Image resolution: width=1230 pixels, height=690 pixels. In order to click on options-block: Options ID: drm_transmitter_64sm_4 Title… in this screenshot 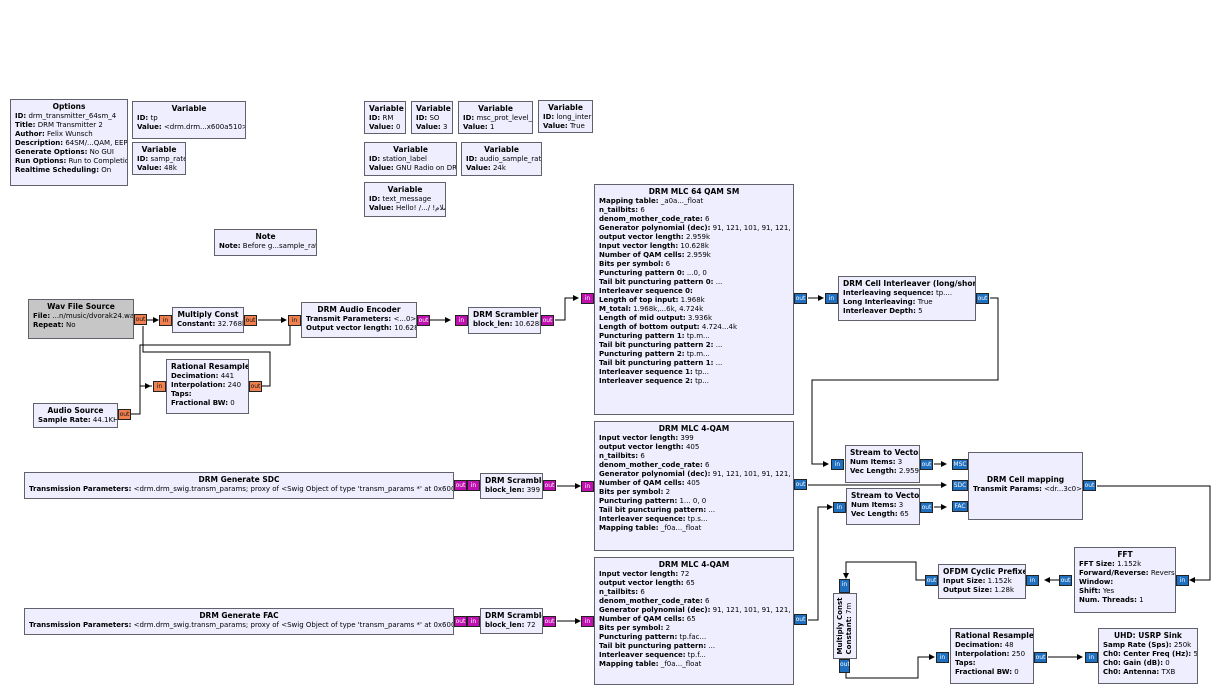, I will do `click(69, 142)`.